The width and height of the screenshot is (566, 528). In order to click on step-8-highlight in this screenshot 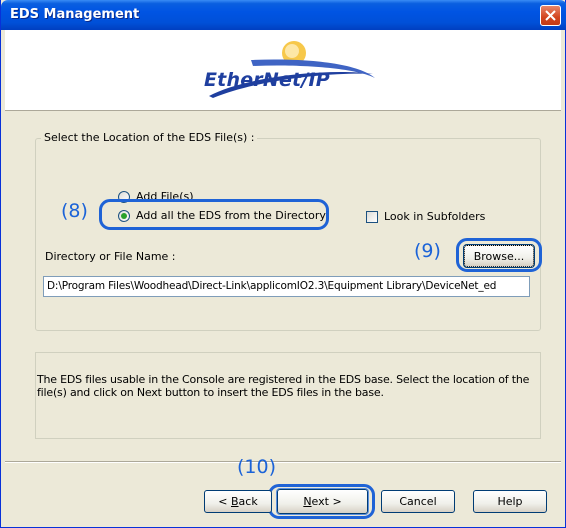, I will do `click(214, 214)`.